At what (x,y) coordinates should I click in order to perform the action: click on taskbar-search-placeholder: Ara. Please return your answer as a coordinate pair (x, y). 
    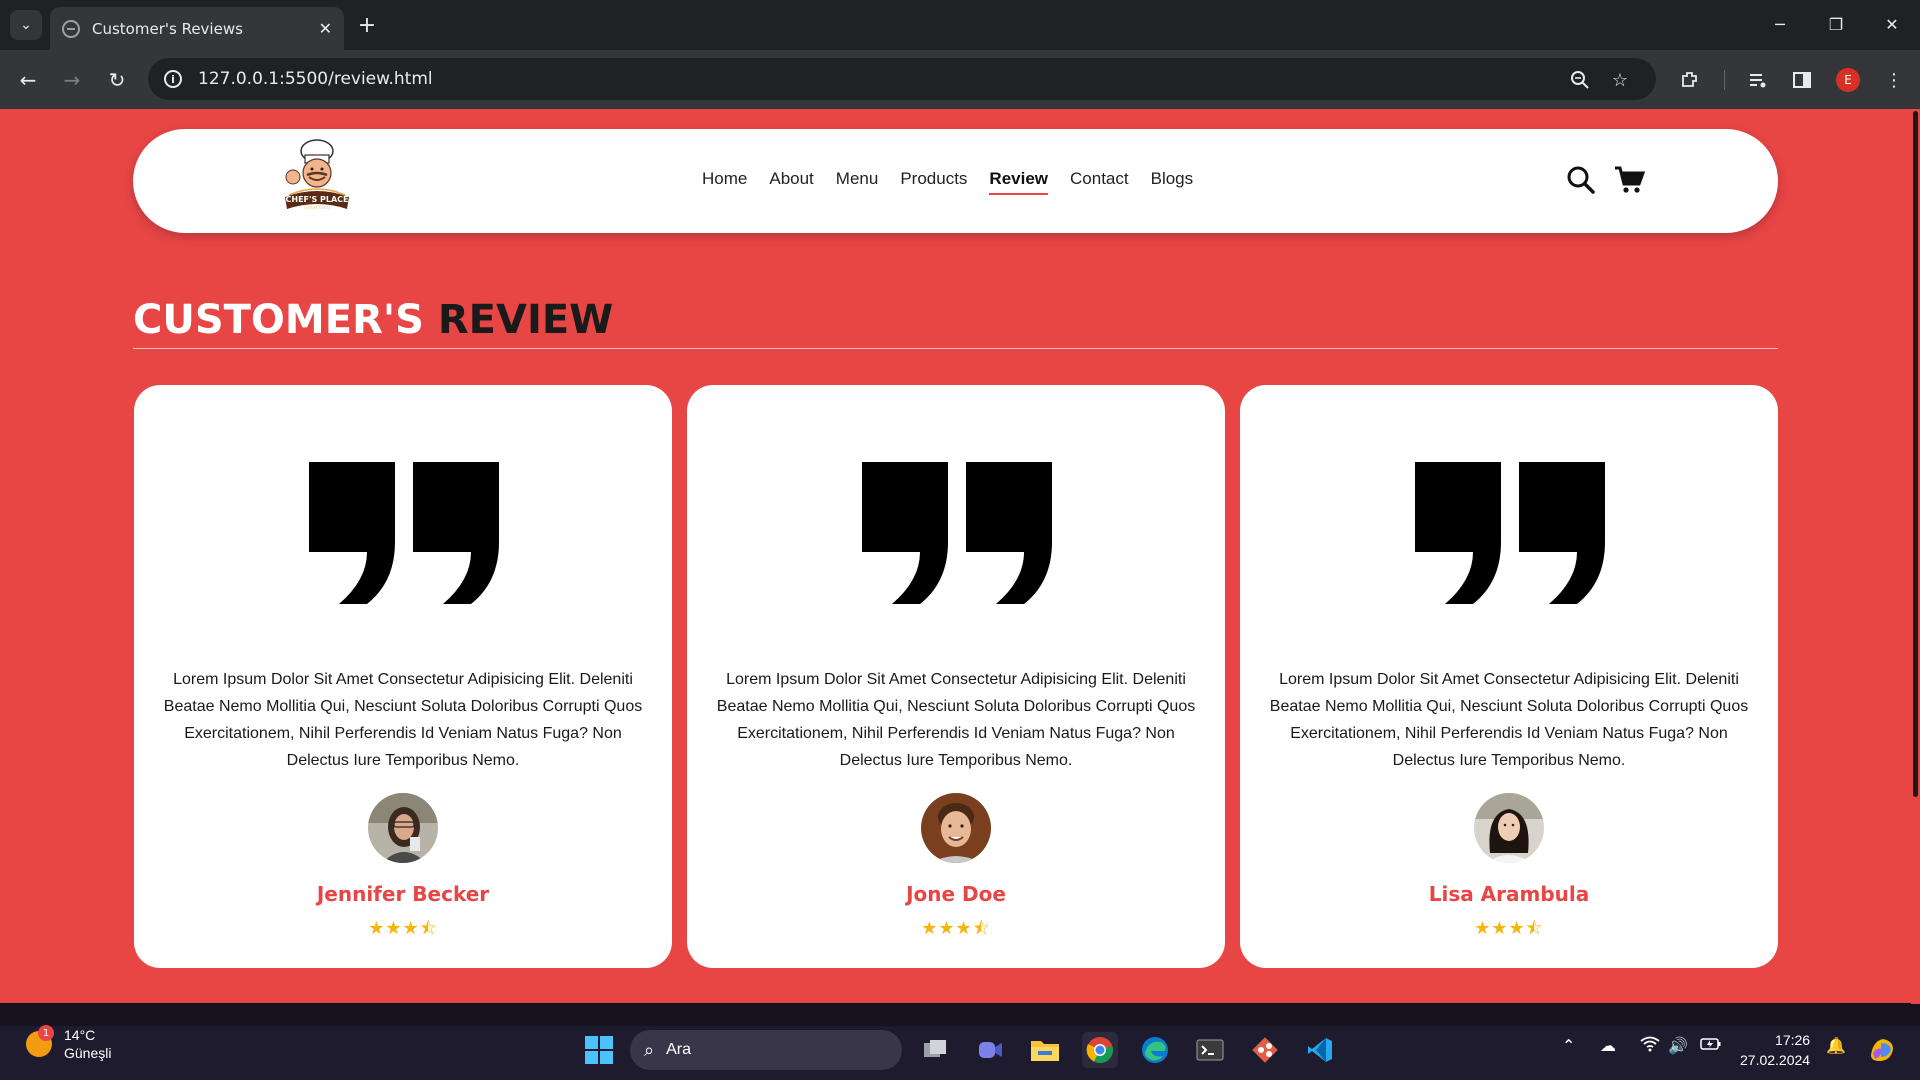
    Looking at the image, I should click on (678, 1049).